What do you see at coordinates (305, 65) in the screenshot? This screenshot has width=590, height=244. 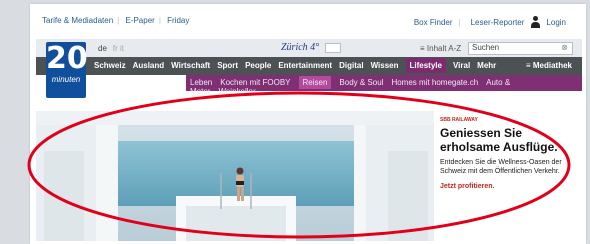 I see `nav-item-entertainment: Entertainment` at bounding box center [305, 65].